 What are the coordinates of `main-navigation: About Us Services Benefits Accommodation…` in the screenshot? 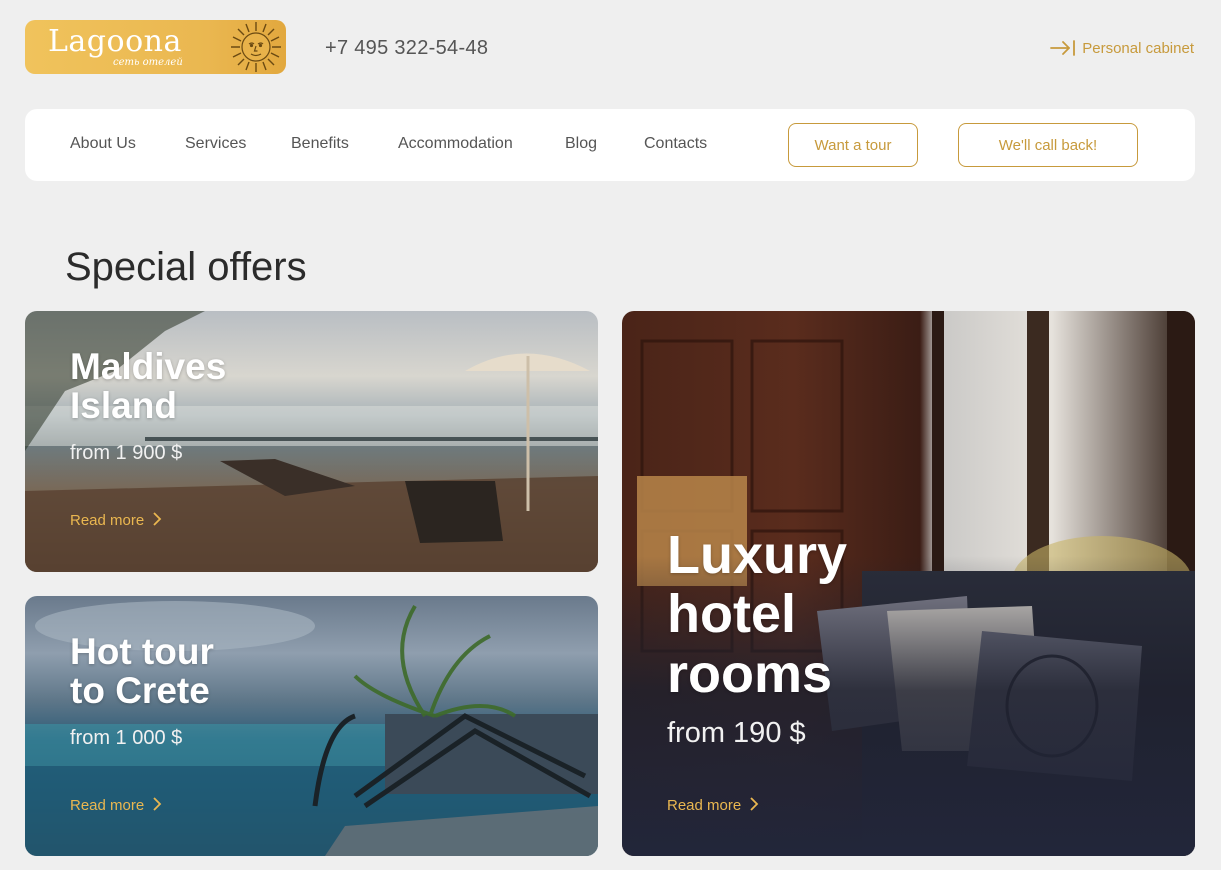 It's located at (610, 145).